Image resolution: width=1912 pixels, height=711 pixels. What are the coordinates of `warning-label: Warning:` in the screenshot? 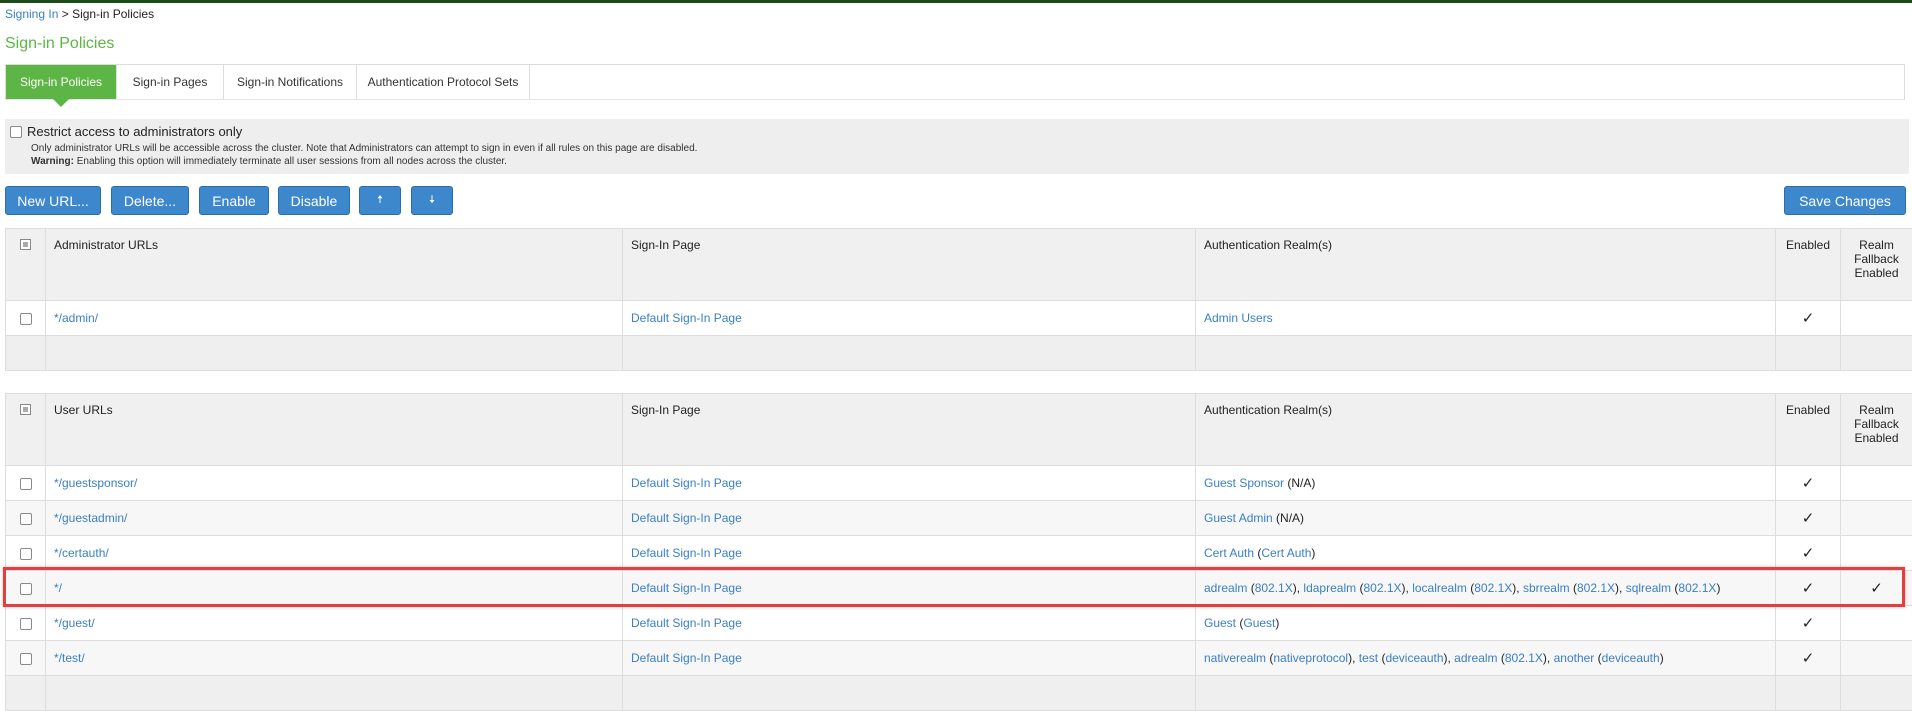 It's located at (52, 161).